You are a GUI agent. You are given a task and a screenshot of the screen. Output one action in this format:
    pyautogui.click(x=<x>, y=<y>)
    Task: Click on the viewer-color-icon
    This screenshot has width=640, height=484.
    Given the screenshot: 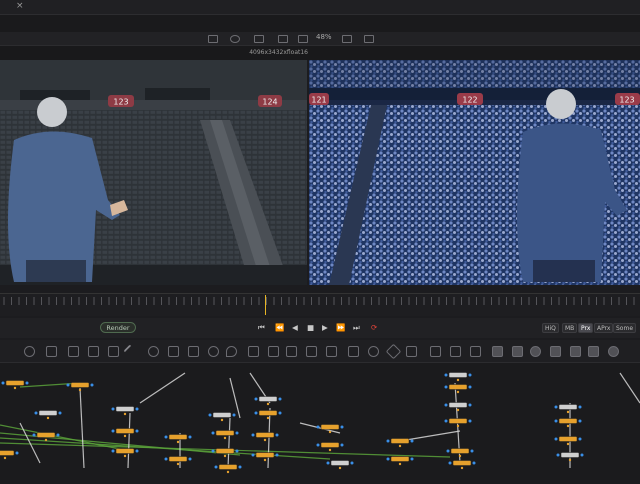 What is the action you would take?
    pyautogui.click(x=235, y=39)
    